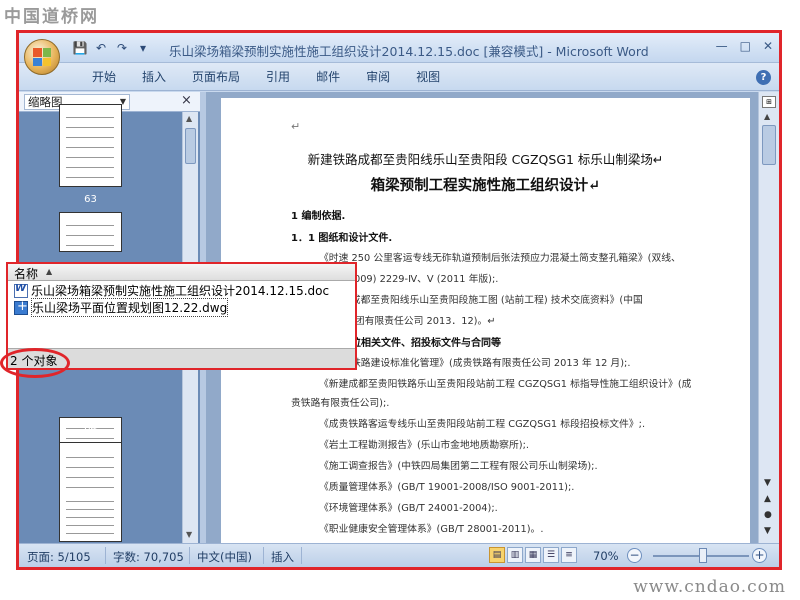 This screenshot has height=600, width=800. I want to click on document-main-title: 箱梁预制工程实施性施工组织设计↵, so click(485, 185).